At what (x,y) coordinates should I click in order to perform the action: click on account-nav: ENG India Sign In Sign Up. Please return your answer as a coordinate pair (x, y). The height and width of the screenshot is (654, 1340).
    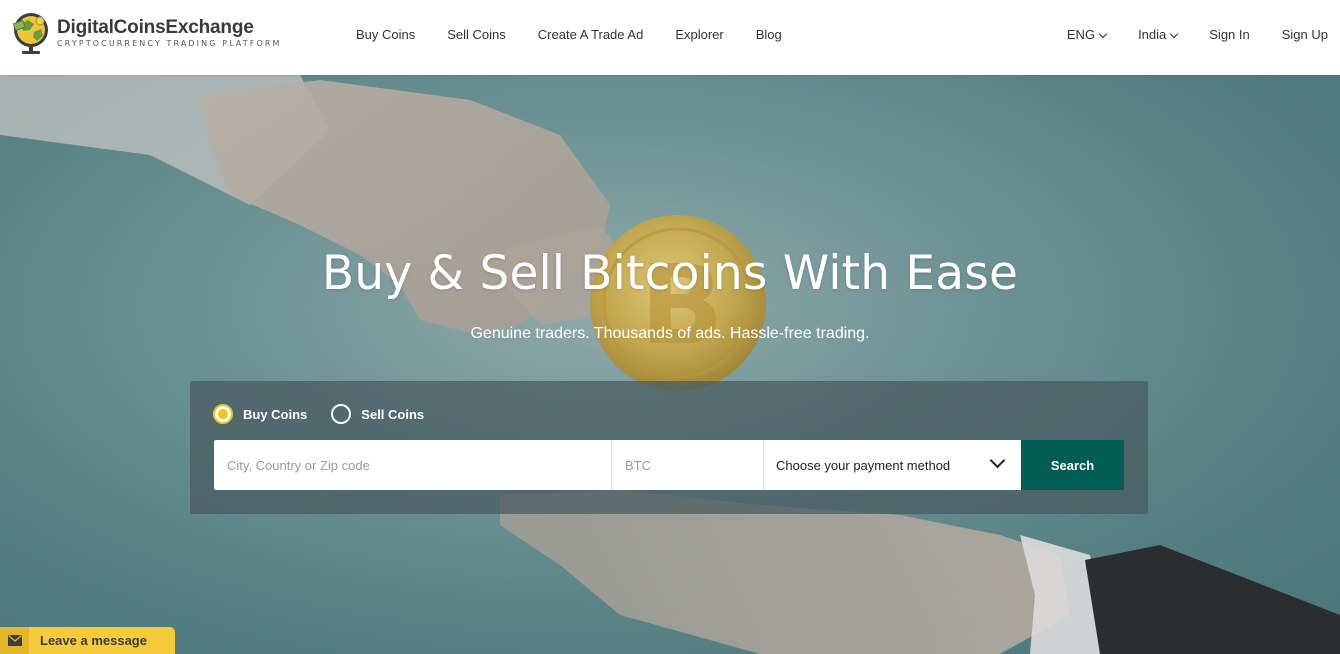
    Looking at the image, I should click on (1181, 35).